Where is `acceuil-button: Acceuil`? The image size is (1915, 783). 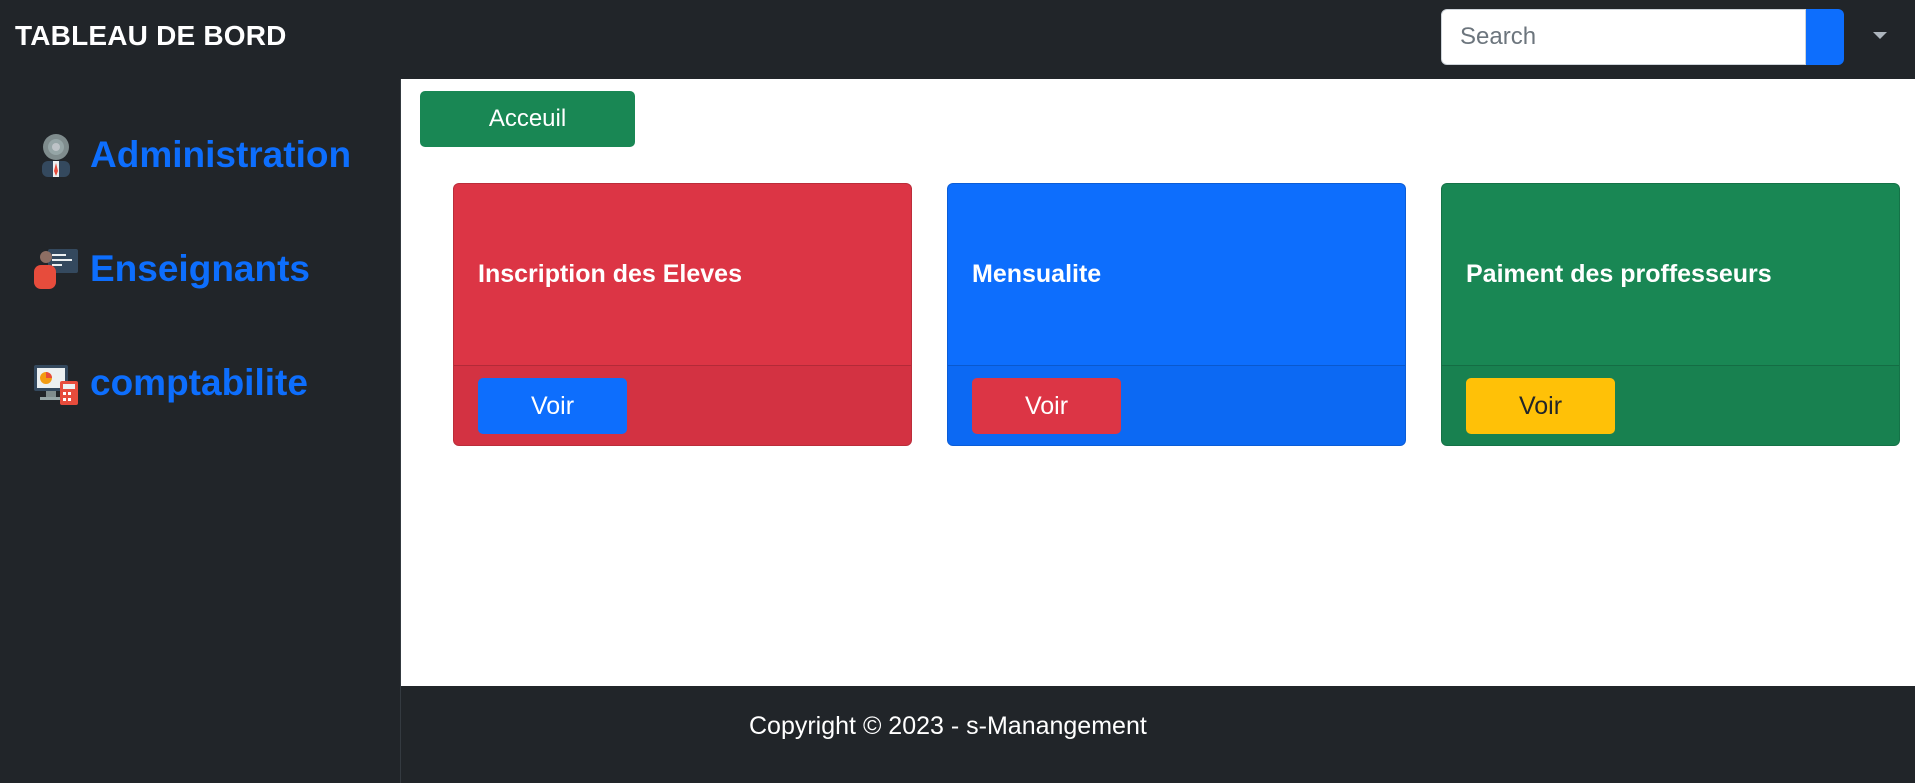
acceuil-button: Acceuil is located at coordinates (527, 119).